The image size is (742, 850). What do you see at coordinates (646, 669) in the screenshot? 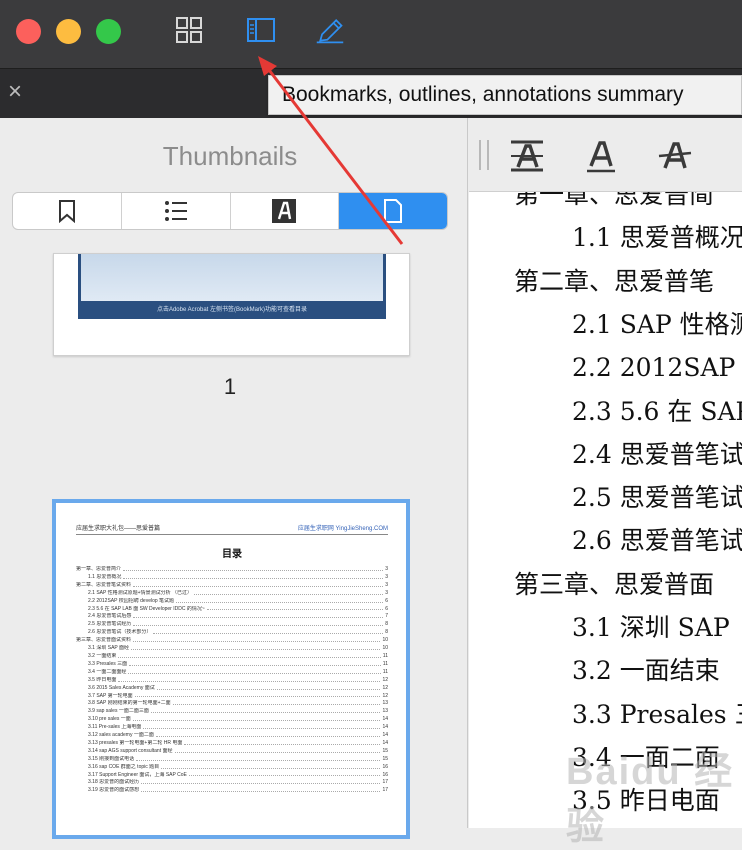
I see `toc-section-line: 3.2 一面结束` at bounding box center [646, 669].